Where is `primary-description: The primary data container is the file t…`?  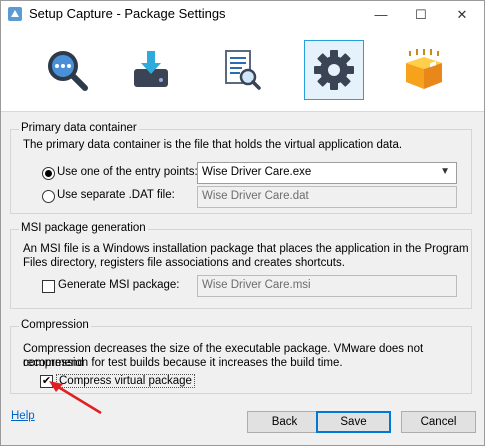
primary-description: The primary data container is the file t… is located at coordinates (213, 145).